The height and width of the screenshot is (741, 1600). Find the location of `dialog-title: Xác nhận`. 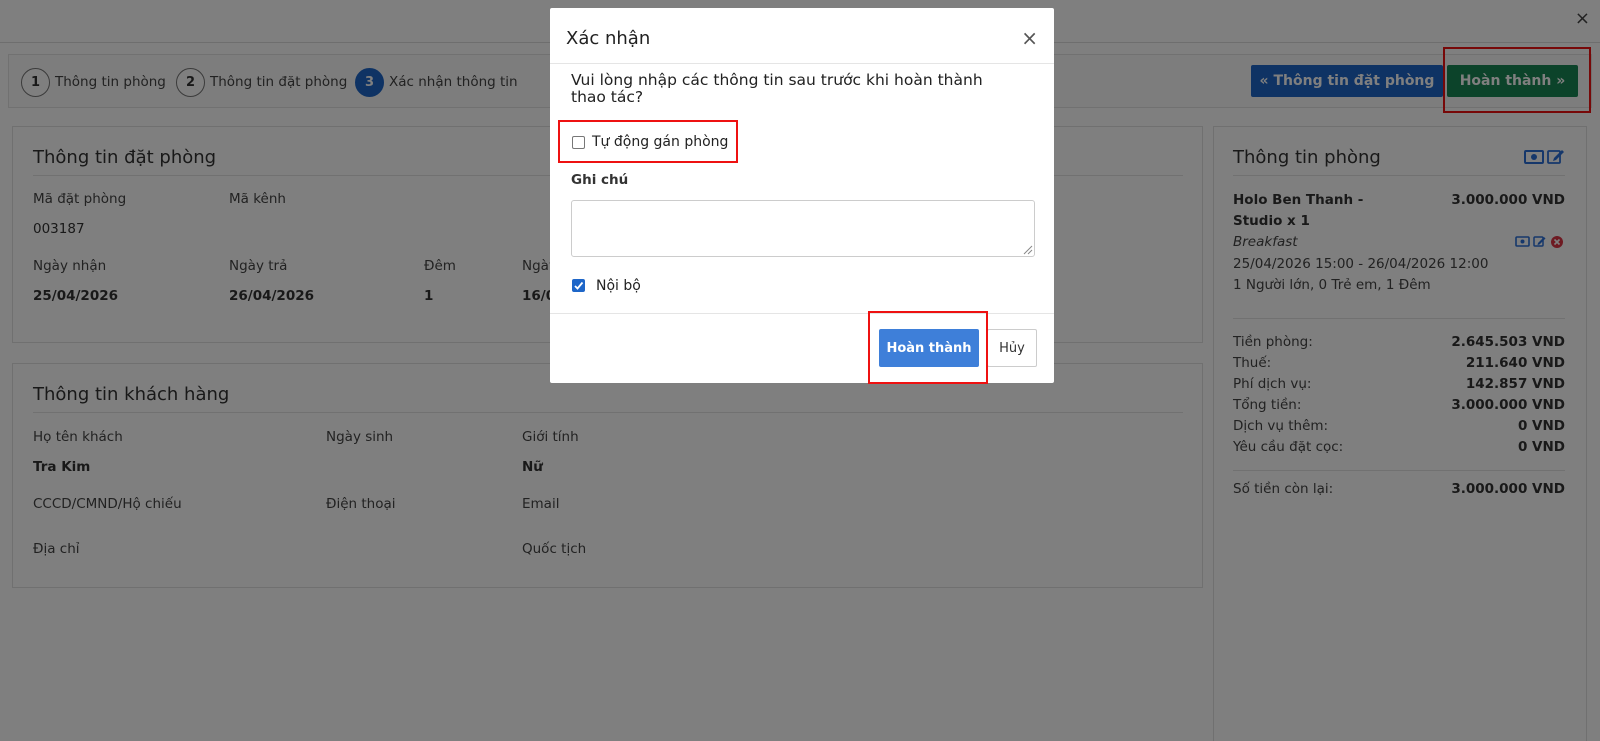

dialog-title: Xác nhận is located at coordinates (608, 38).